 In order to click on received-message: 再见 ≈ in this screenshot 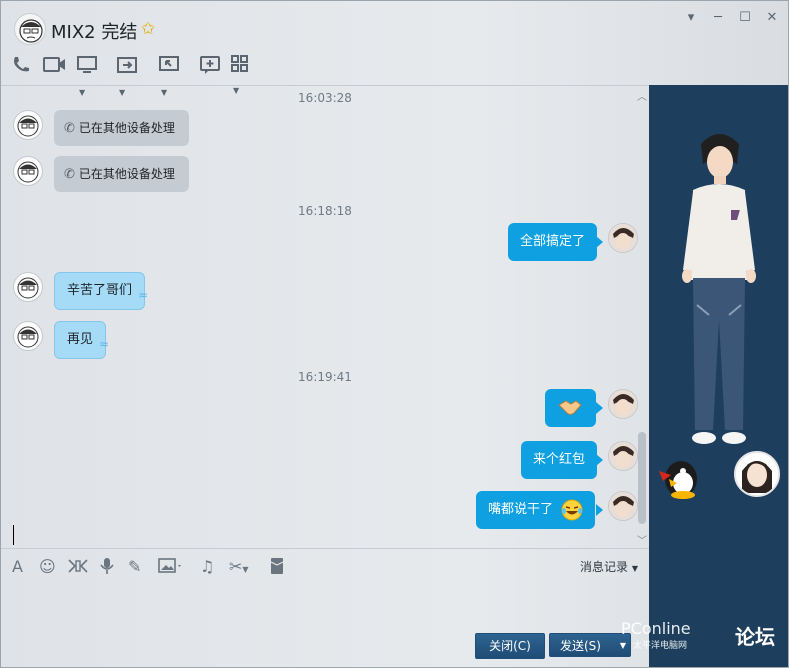, I will do `click(82, 340)`.